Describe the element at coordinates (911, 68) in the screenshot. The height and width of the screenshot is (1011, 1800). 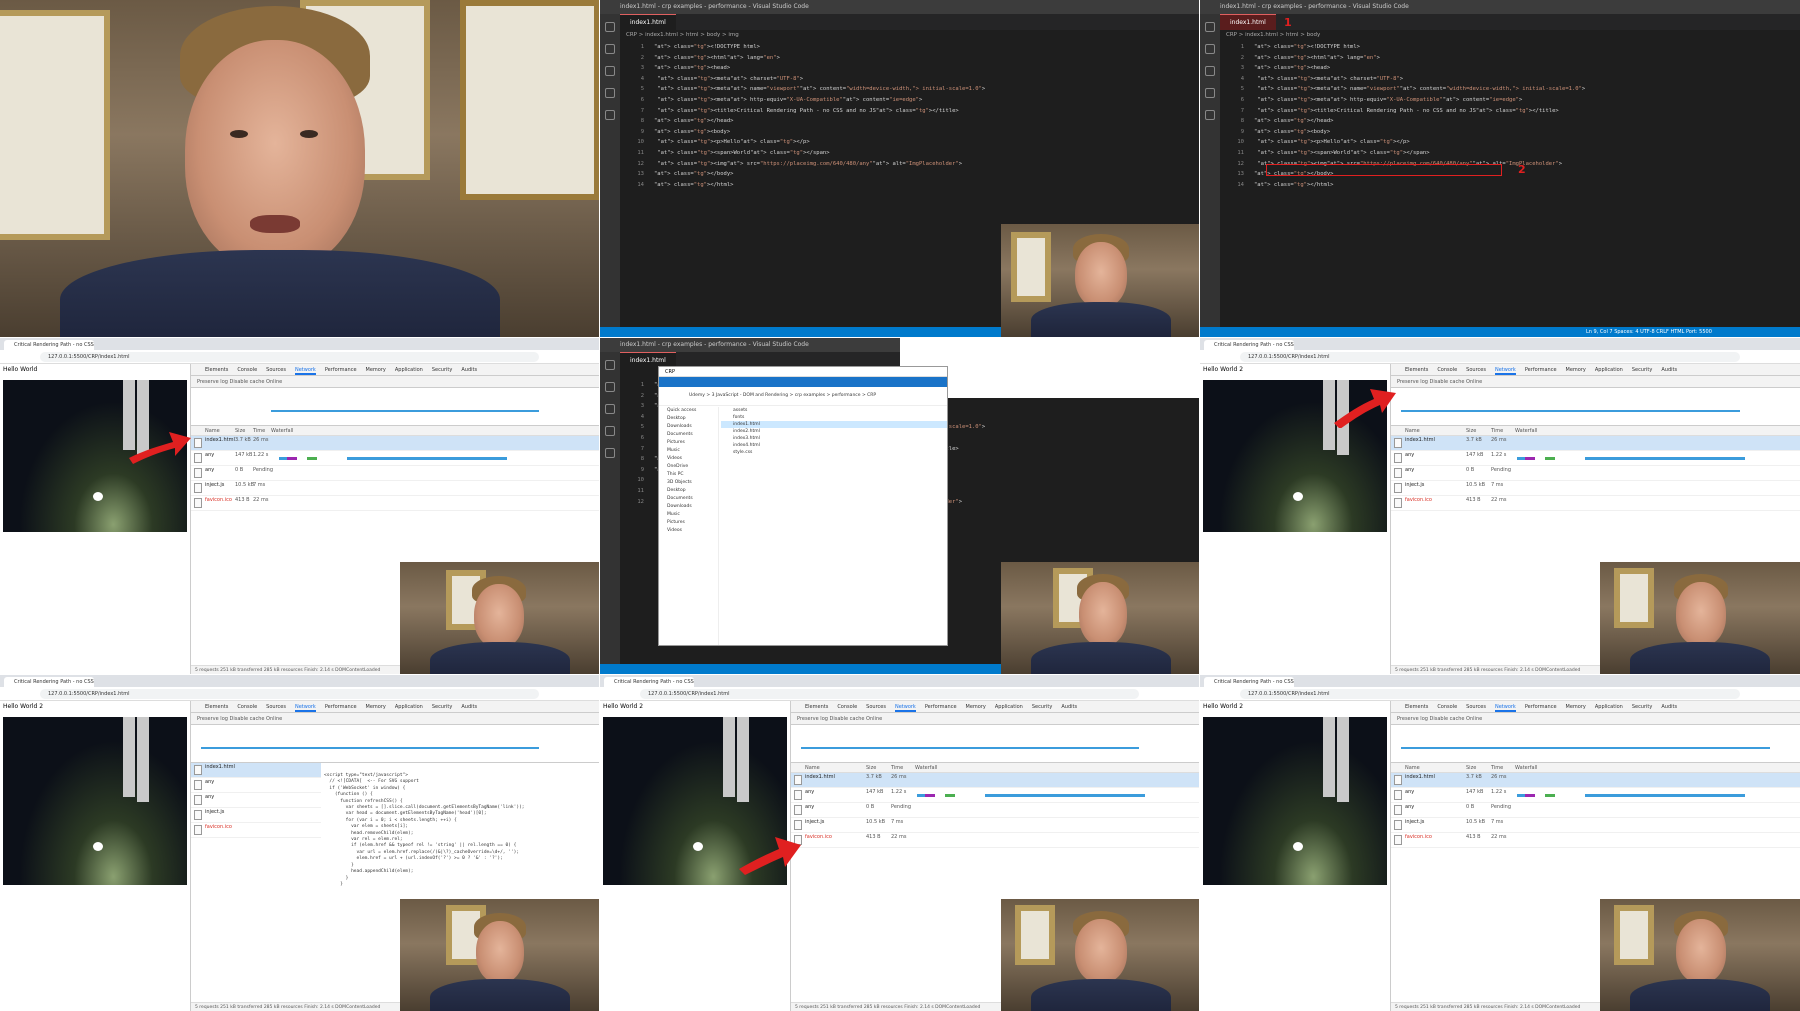
I see `code-line: 3 "at"> class="tg"><head>` at that location.